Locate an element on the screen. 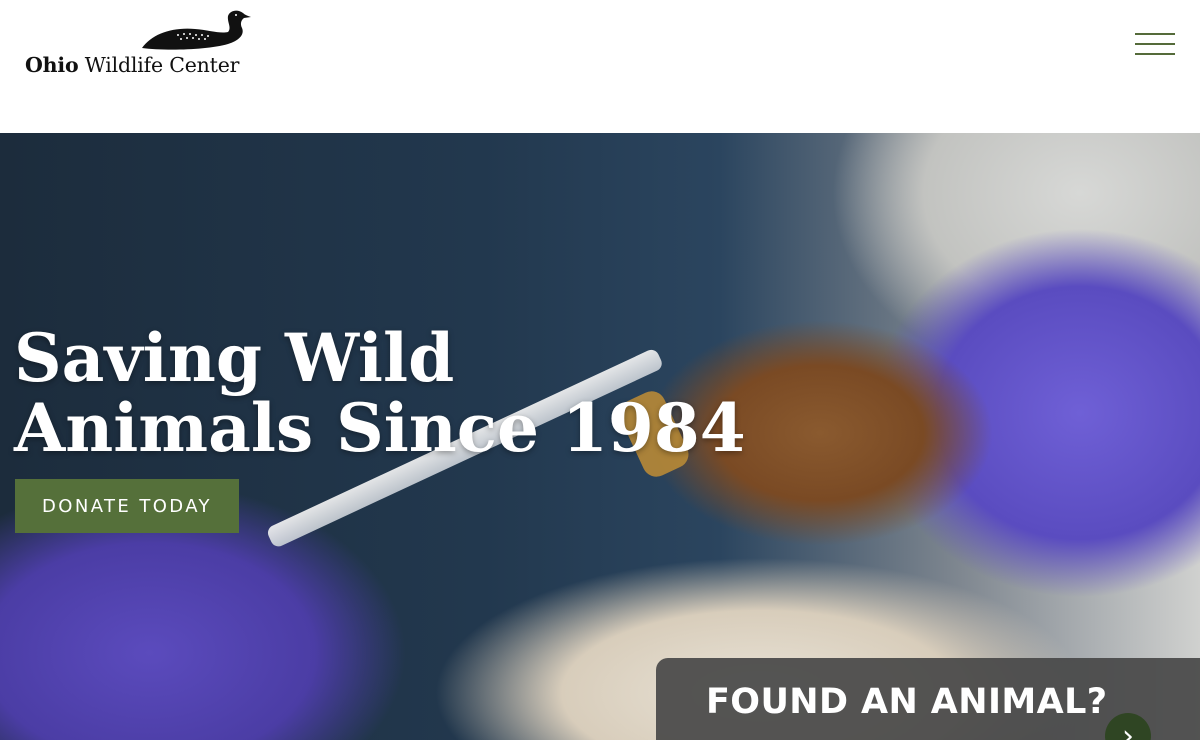 The width and height of the screenshot is (1200, 740). found-an-animal-label: FOUND AN ANIMAL? is located at coordinates (907, 702).